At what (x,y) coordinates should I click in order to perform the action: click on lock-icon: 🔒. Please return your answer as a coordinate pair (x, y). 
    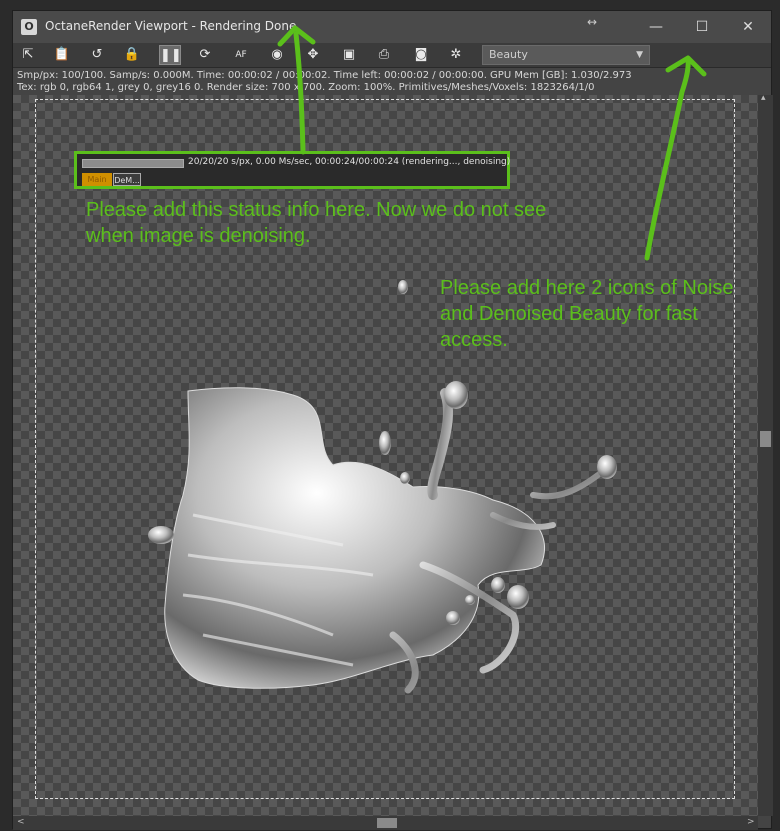
    Looking at the image, I should click on (132, 55).